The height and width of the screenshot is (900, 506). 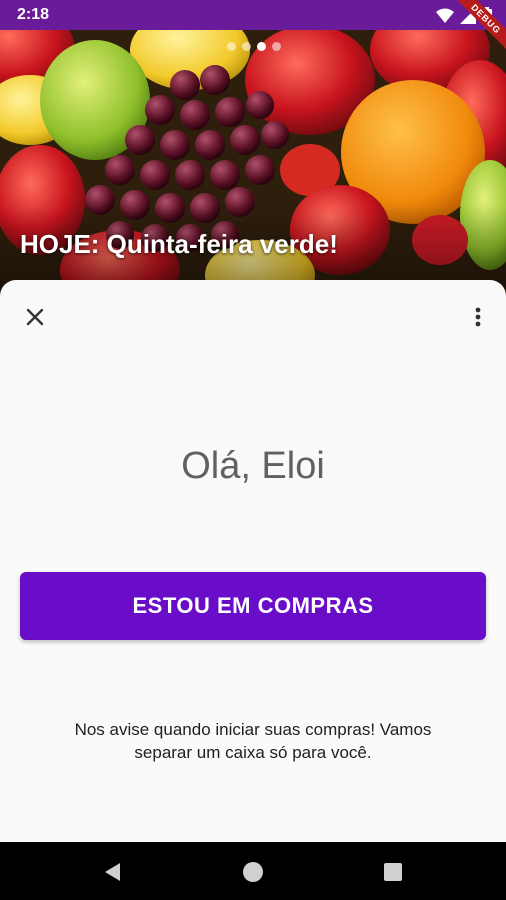 I want to click on close-icon, so click(x=35, y=317).